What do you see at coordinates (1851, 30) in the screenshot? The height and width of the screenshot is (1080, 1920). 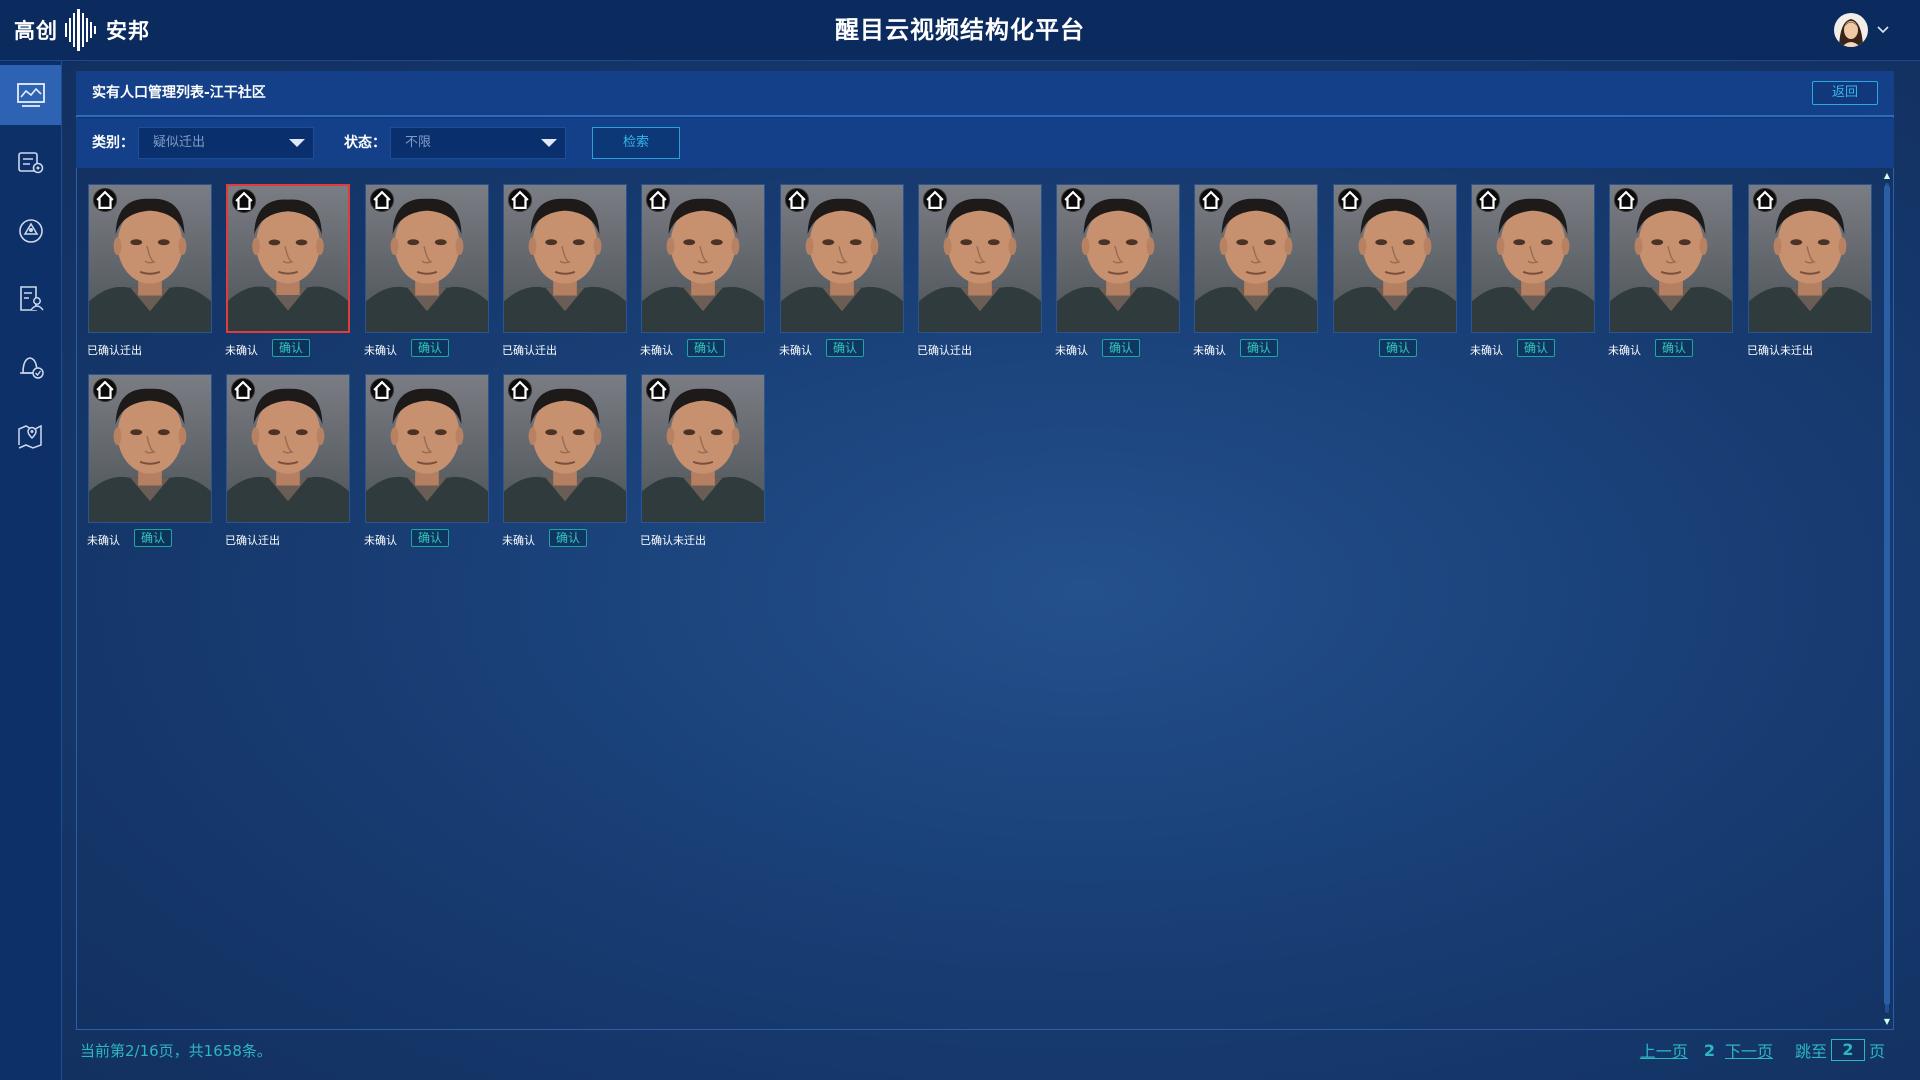 I see `user-avatar` at bounding box center [1851, 30].